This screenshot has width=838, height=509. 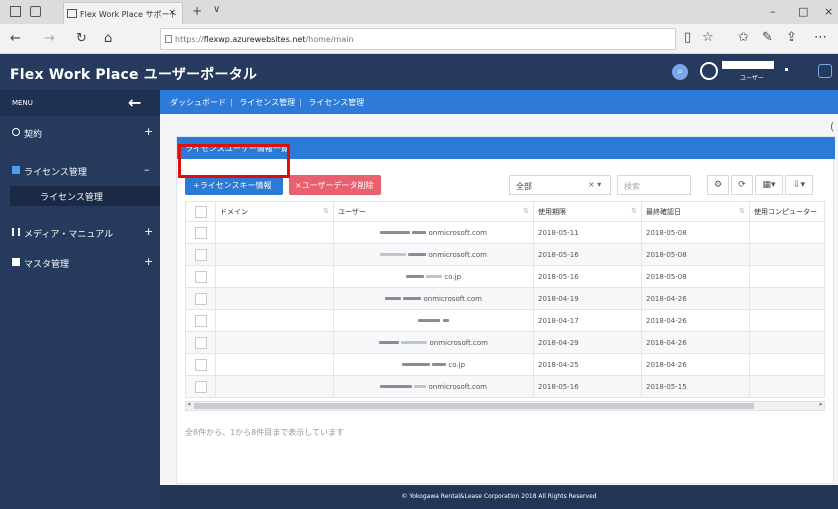 I want to click on horizontal-scrollbar: ◂ ▸, so click(x=505, y=405).